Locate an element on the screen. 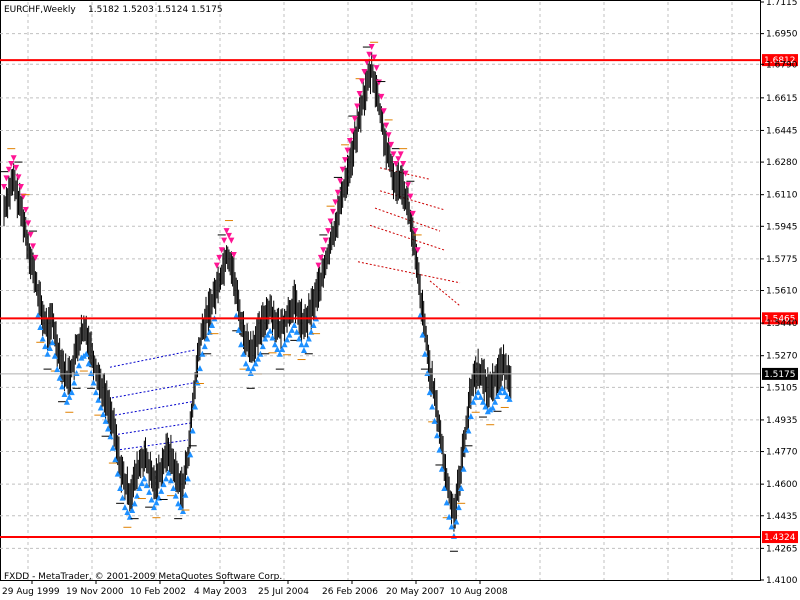  ohlc-readout: 1.5182 1.5203 1.5124 1.5175 is located at coordinates (155, 10).